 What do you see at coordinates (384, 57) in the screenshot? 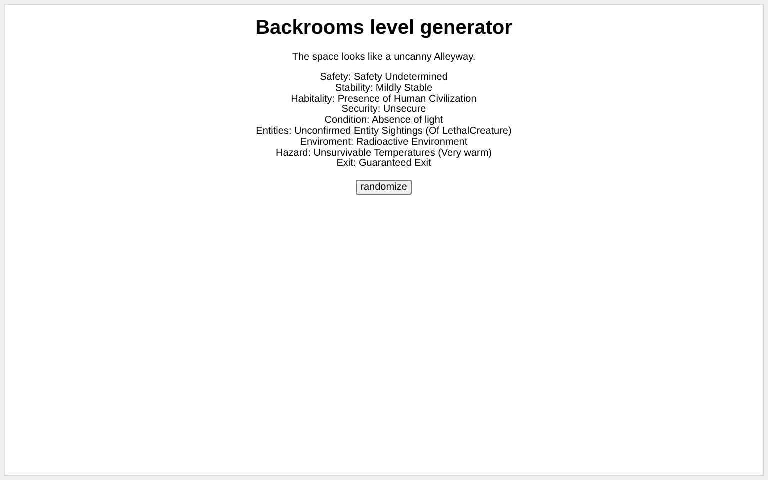
I see `description-text: The space looks like a uncanny Alleyway.` at bounding box center [384, 57].